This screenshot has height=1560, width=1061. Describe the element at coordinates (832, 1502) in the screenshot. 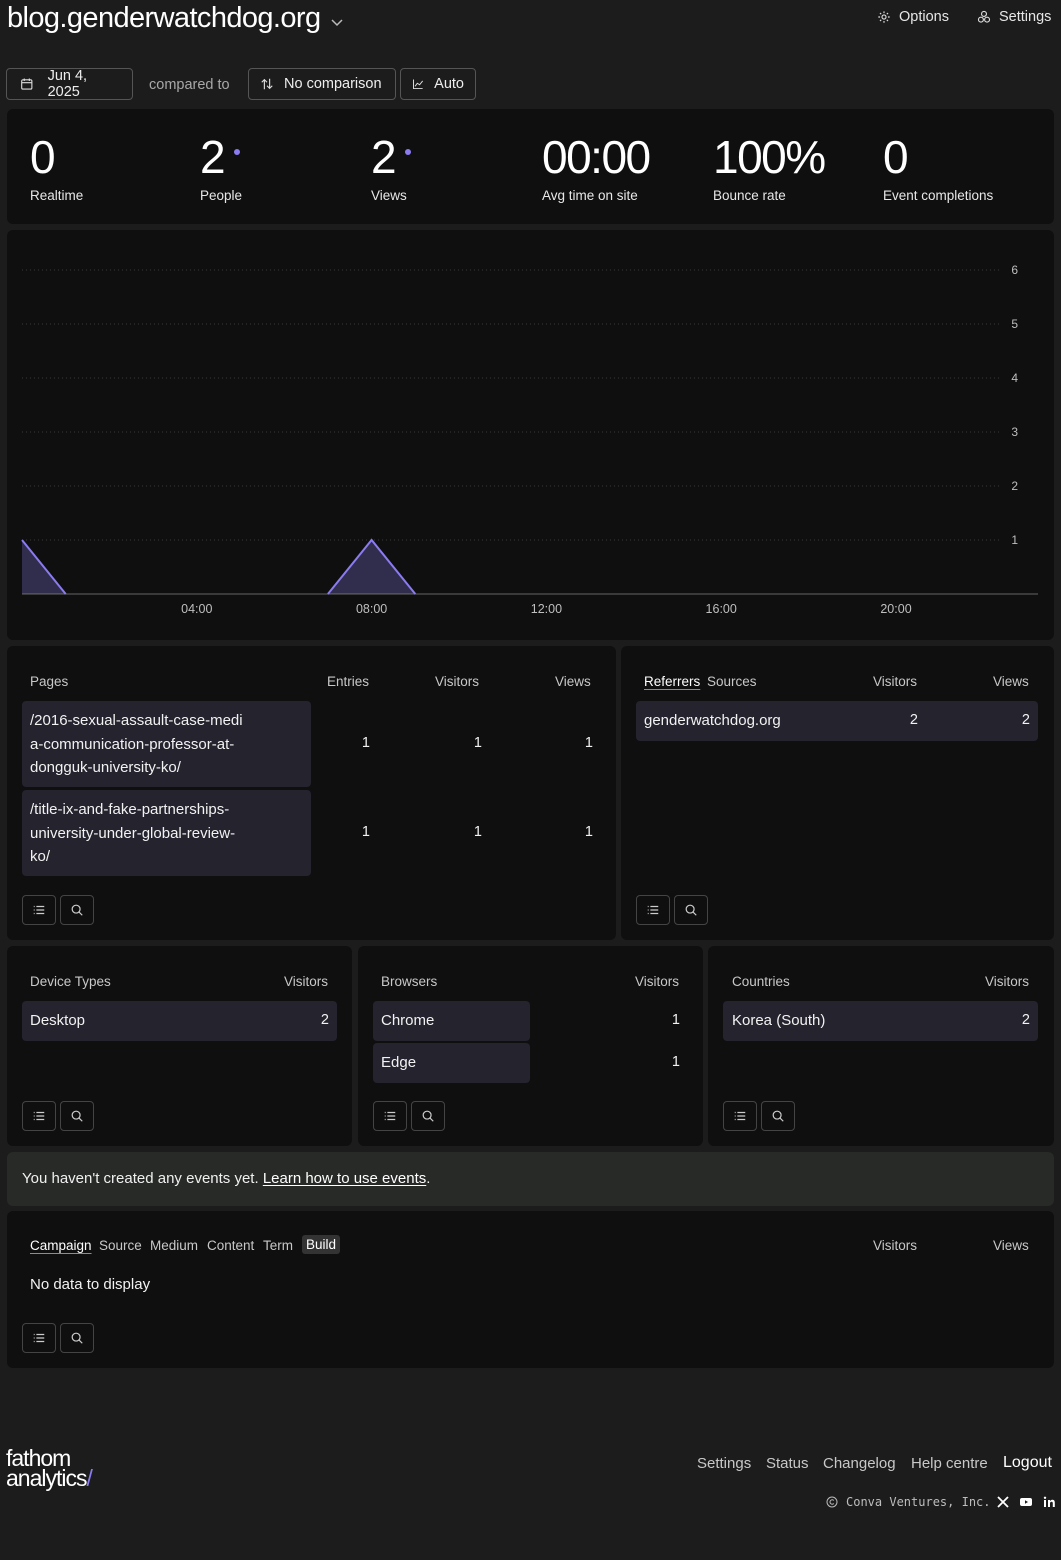

I see `copyright-icon` at that location.